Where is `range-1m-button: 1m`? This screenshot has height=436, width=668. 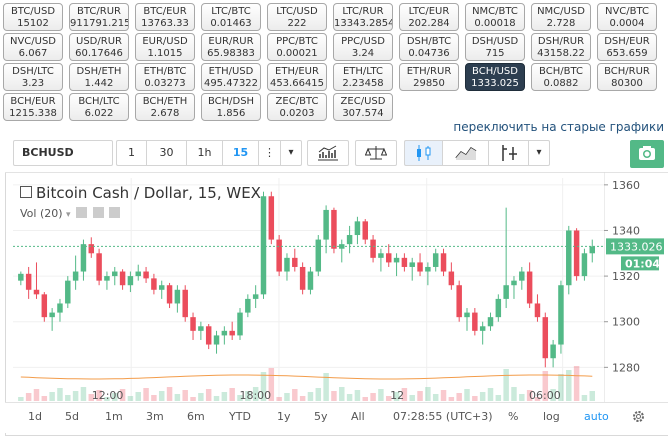
range-1m-button: 1m is located at coordinates (114, 416).